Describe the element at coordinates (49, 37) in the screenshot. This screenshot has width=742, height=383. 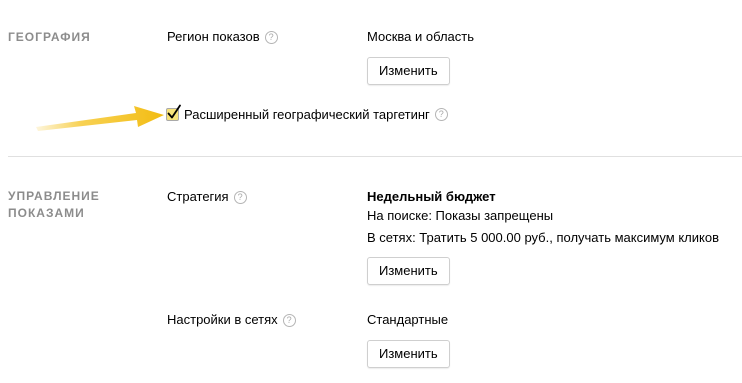
I see `section-title-geography: ГЕОГРАФИЯ` at that location.